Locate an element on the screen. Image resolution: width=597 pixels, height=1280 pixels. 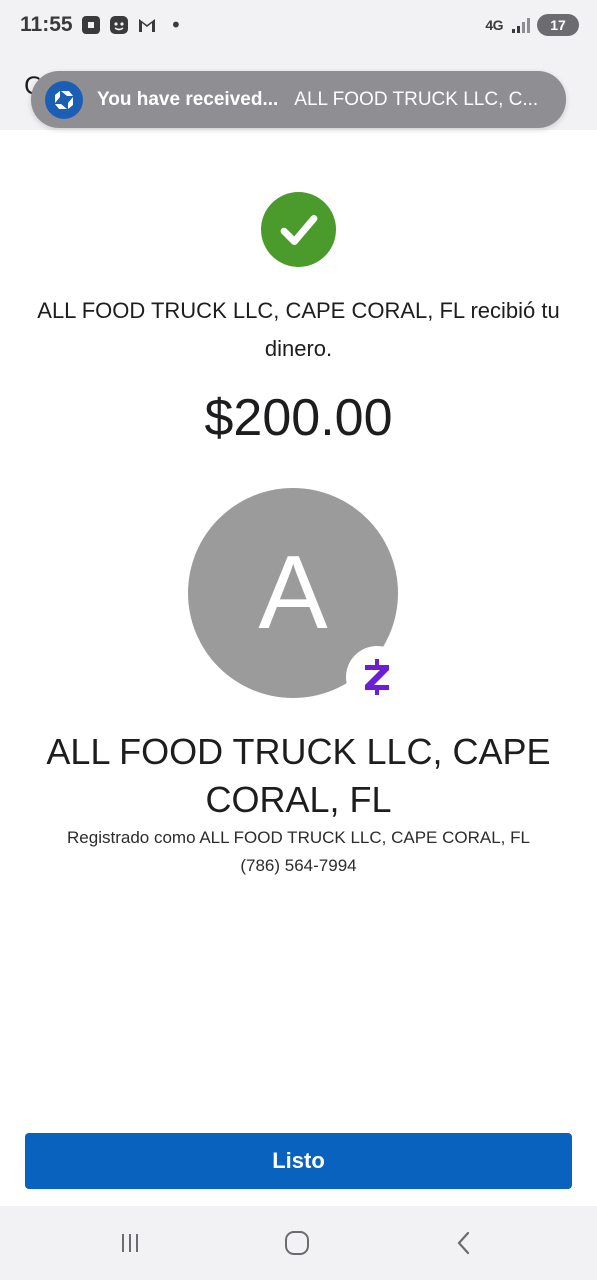
home-icon is located at coordinates (297, 1243).